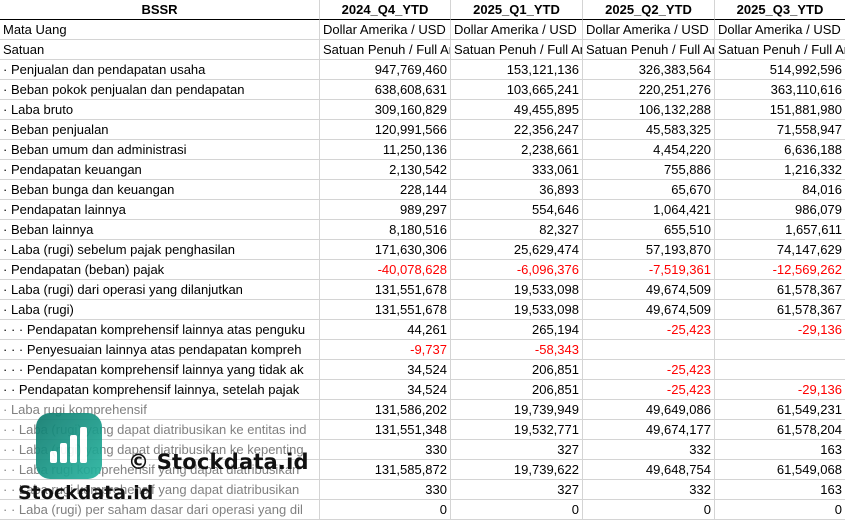 This screenshot has height=521, width=845. What do you see at coordinates (160, 30) in the screenshot?
I see `row-label-cell: Mata Uang` at bounding box center [160, 30].